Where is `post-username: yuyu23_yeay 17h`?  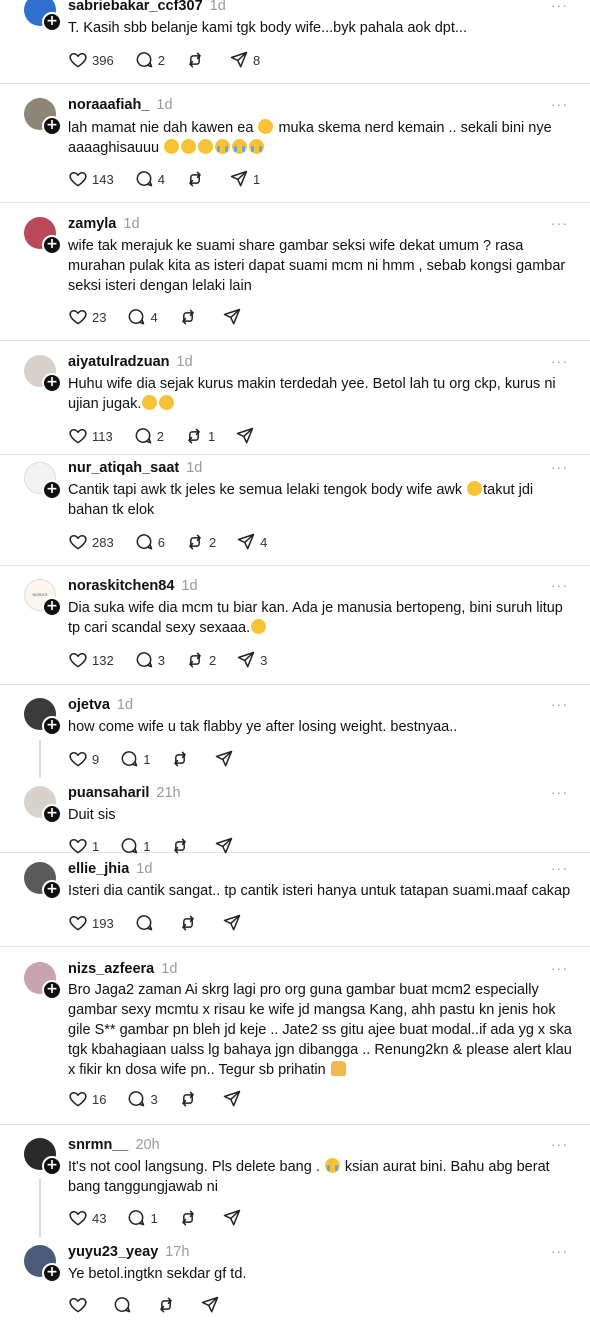 post-username: yuyu23_yeay 17h is located at coordinates (129, 1252).